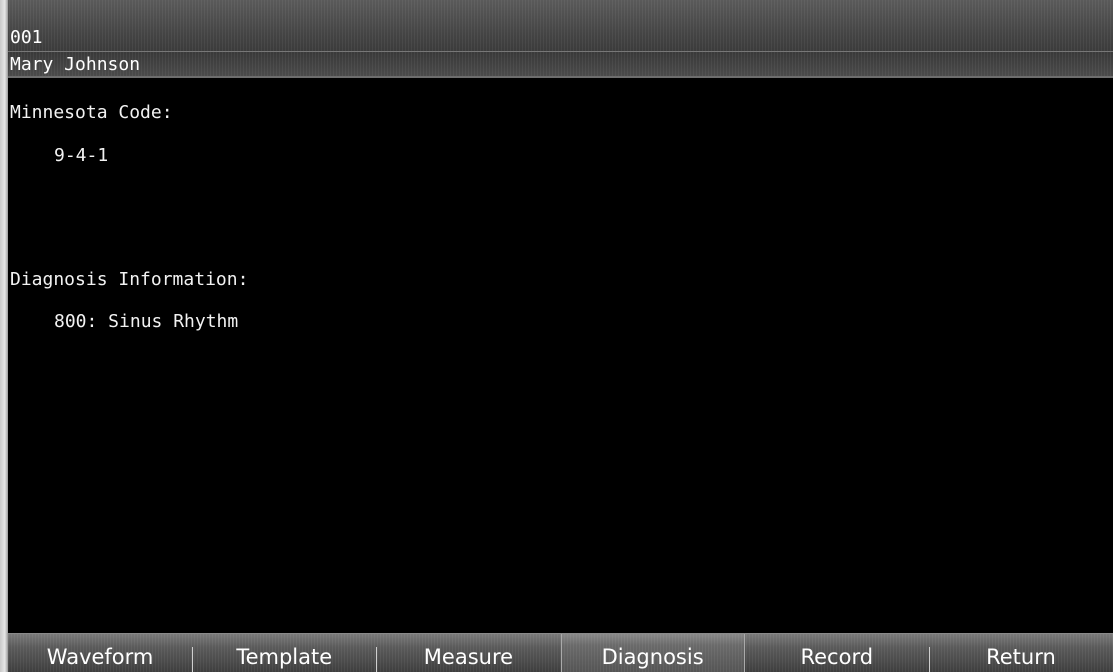 The image size is (1113, 672). What do you see at coordinates (4, 336) in the screenshot?
I see `left-bezel` at bounding box center [4, 336].